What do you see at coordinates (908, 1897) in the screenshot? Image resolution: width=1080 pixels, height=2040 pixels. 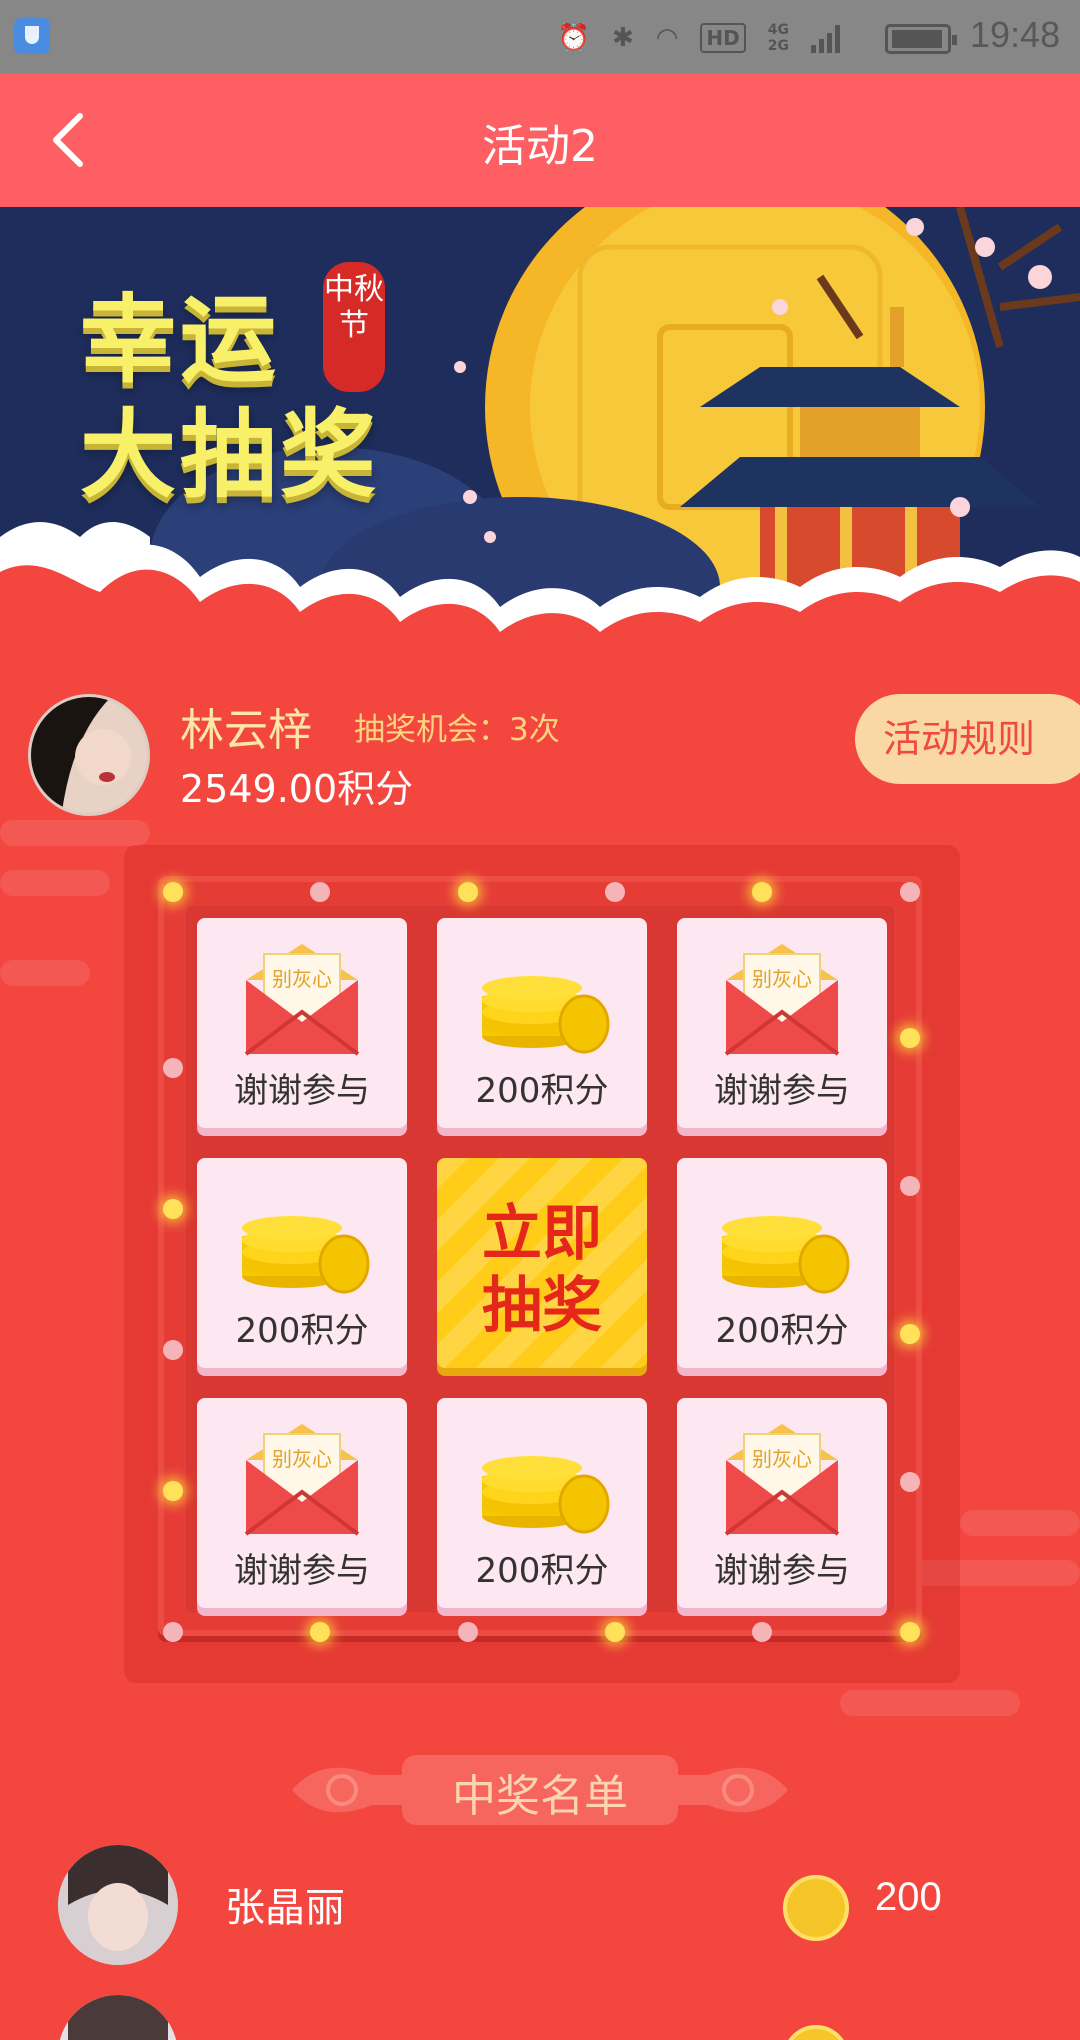 I see `winner-amount: 200` at bounding box center [908, 1897].